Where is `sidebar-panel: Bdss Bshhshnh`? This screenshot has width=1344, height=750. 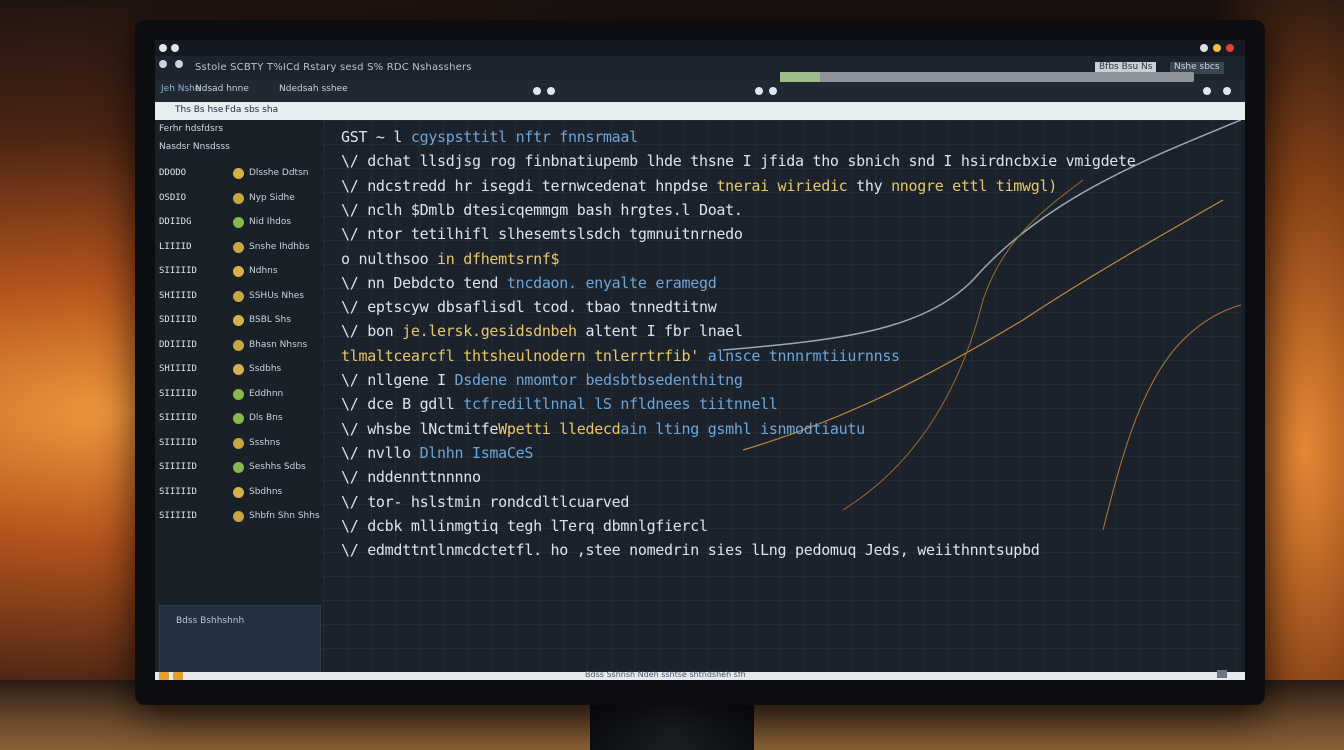 sidebar-panel: Bdss Bshhshnh is located at coordinates (240, 640).